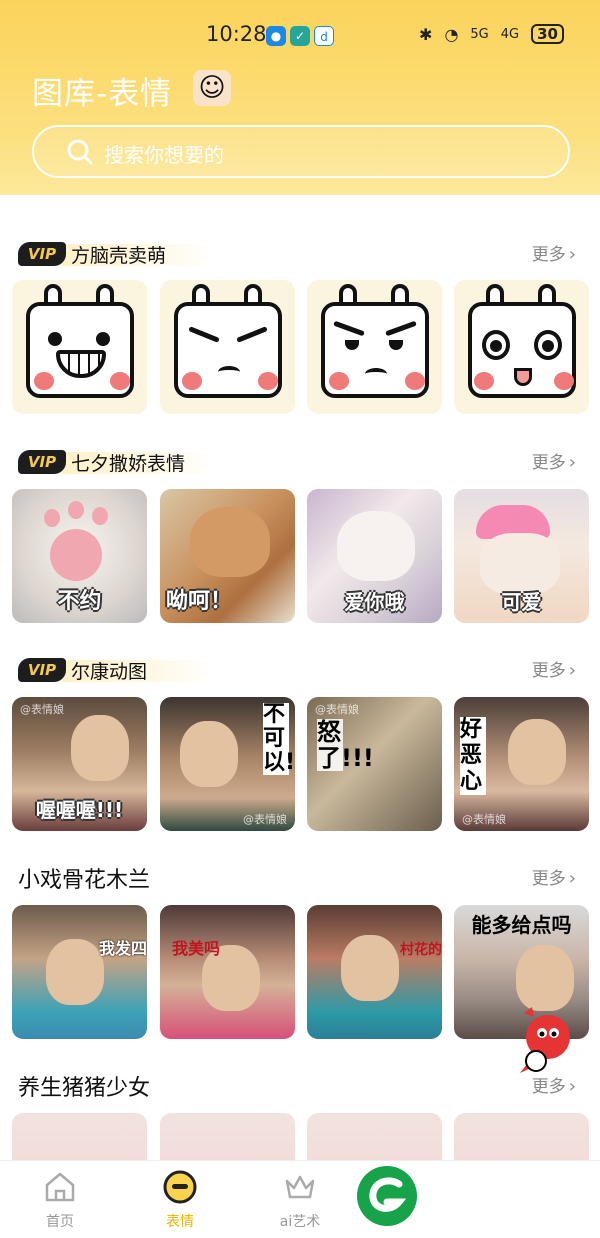 The image size is (600, 1238). I want to click on sticker-thumb: 呦呵！, so click(227, 556).